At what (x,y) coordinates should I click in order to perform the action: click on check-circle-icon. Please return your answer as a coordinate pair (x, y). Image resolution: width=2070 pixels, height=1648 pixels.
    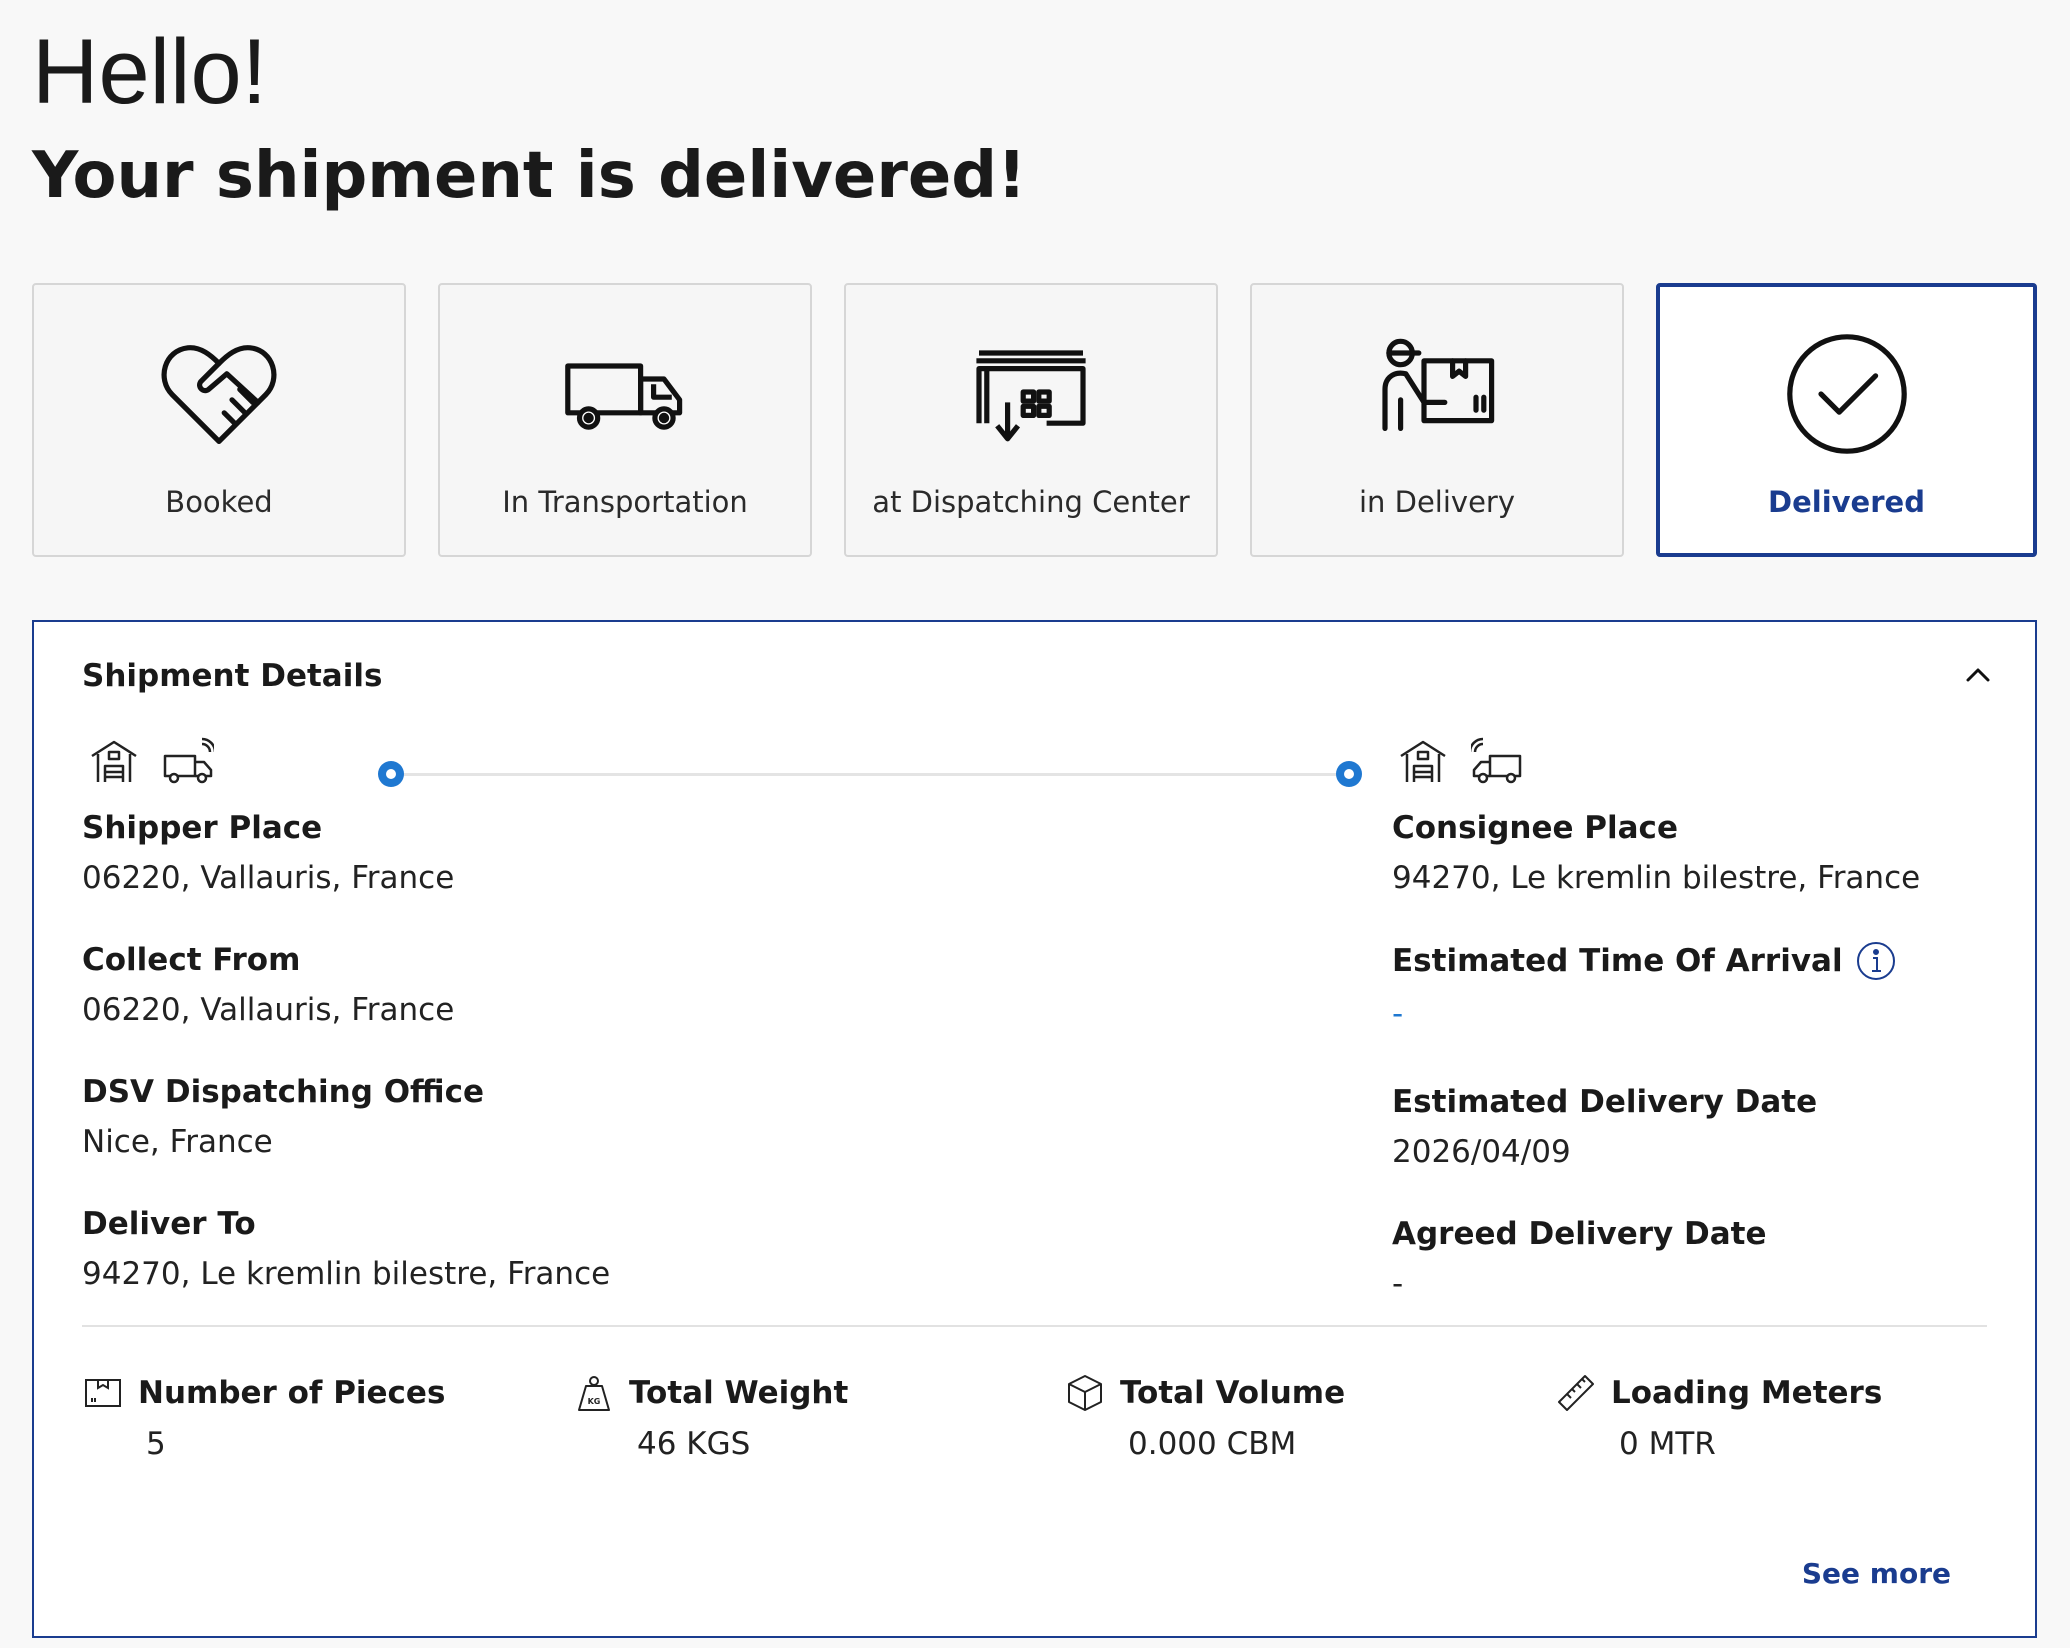
    Looking at the image, I should click on (1847, 394).